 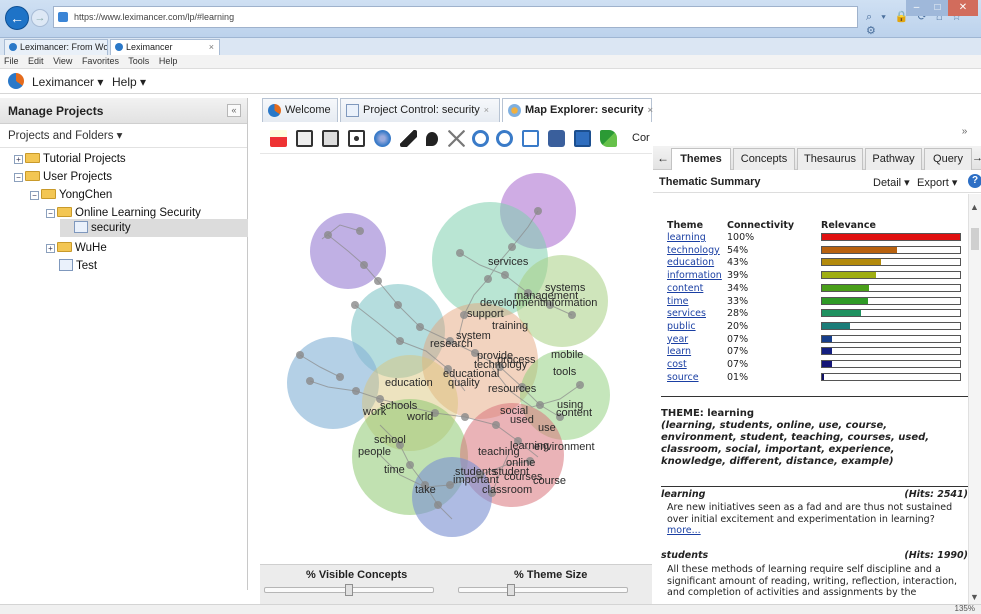 I want to click on menu-favorites: Favorites, so click(x=100, y=61).